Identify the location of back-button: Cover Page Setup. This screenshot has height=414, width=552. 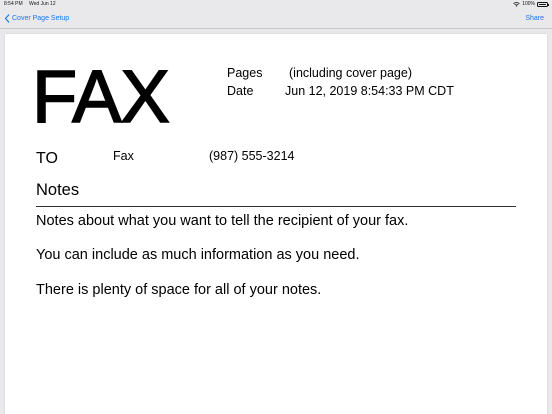
(36, 18).